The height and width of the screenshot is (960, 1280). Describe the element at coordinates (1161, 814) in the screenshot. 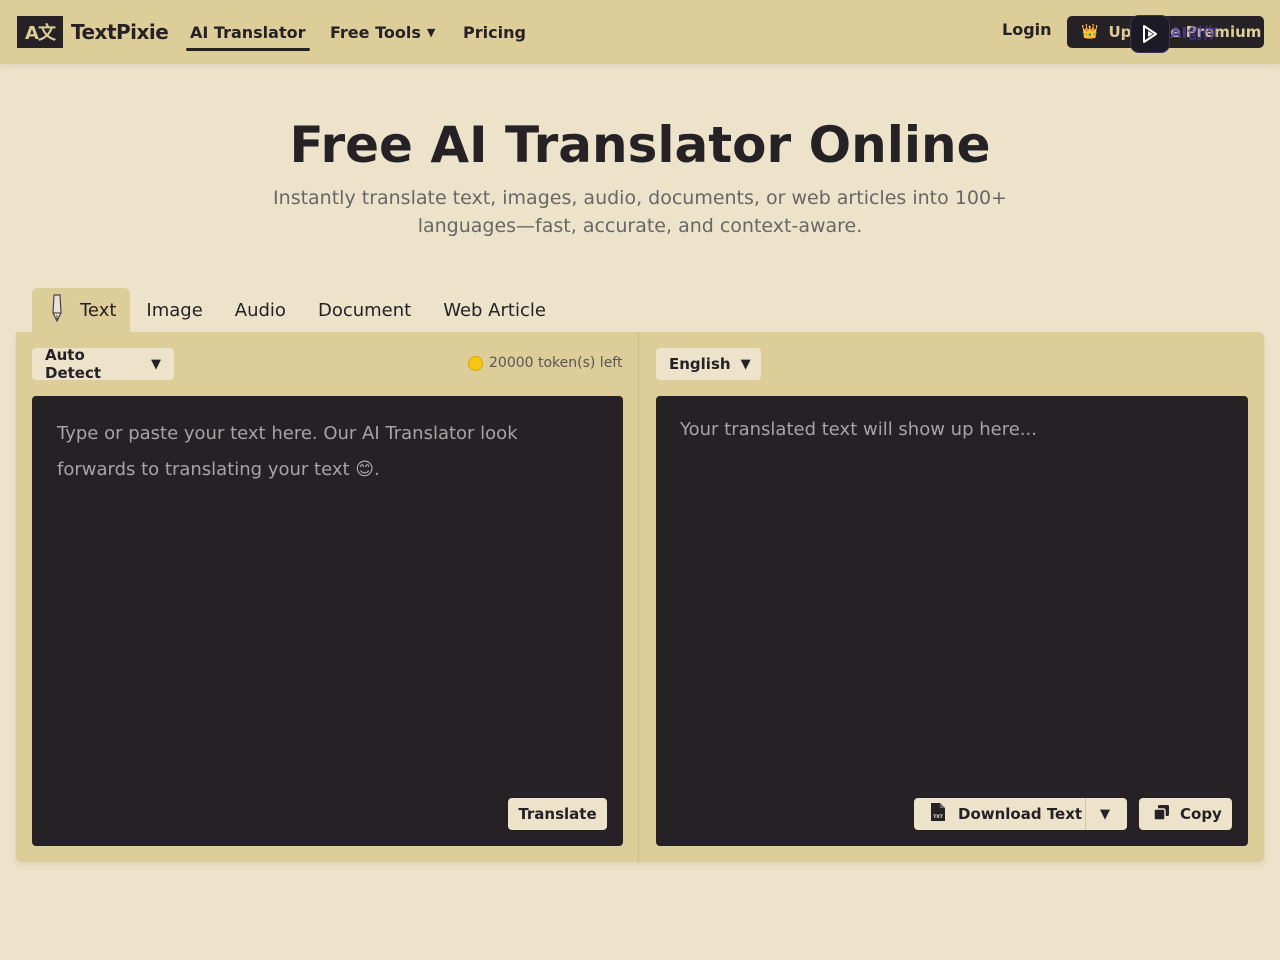

I see `copy-icon` at that location.